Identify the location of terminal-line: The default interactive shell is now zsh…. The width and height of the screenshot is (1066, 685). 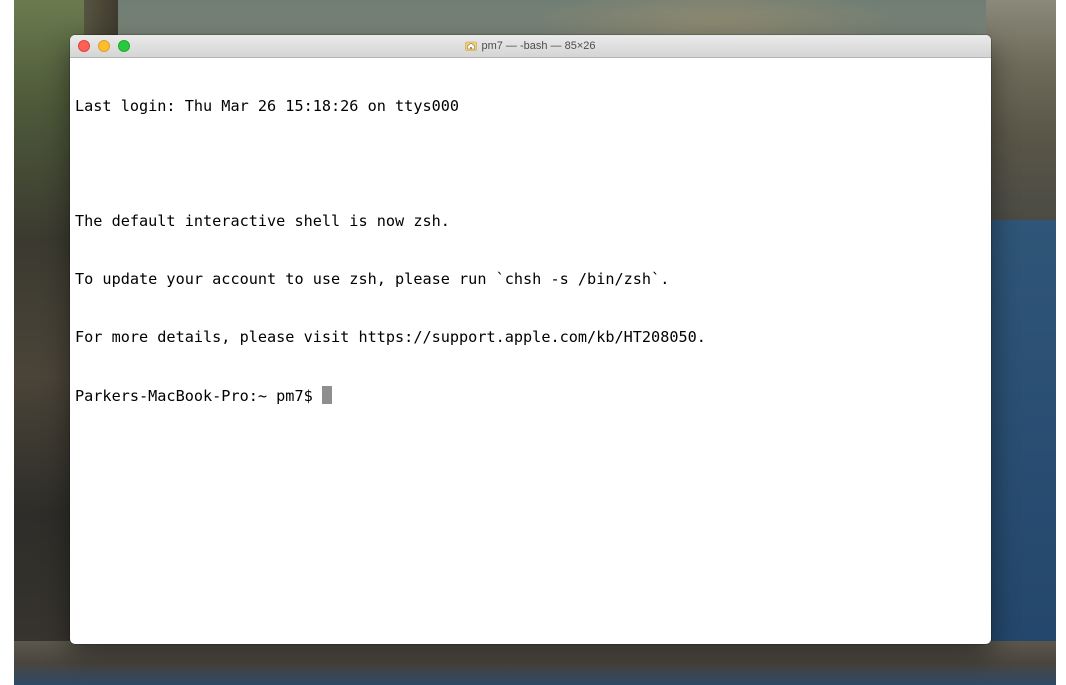
(262, 221).